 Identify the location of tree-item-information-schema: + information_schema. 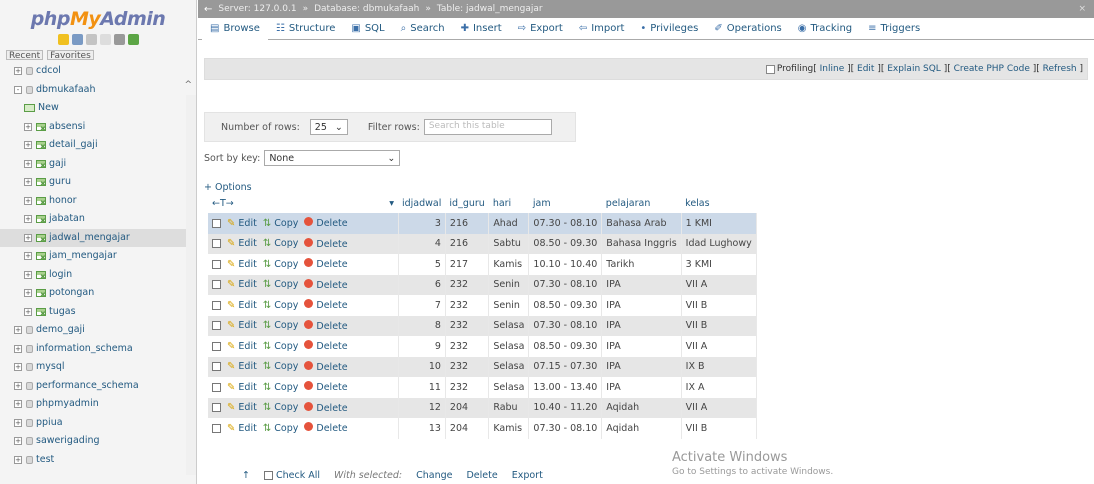
(98, 349).